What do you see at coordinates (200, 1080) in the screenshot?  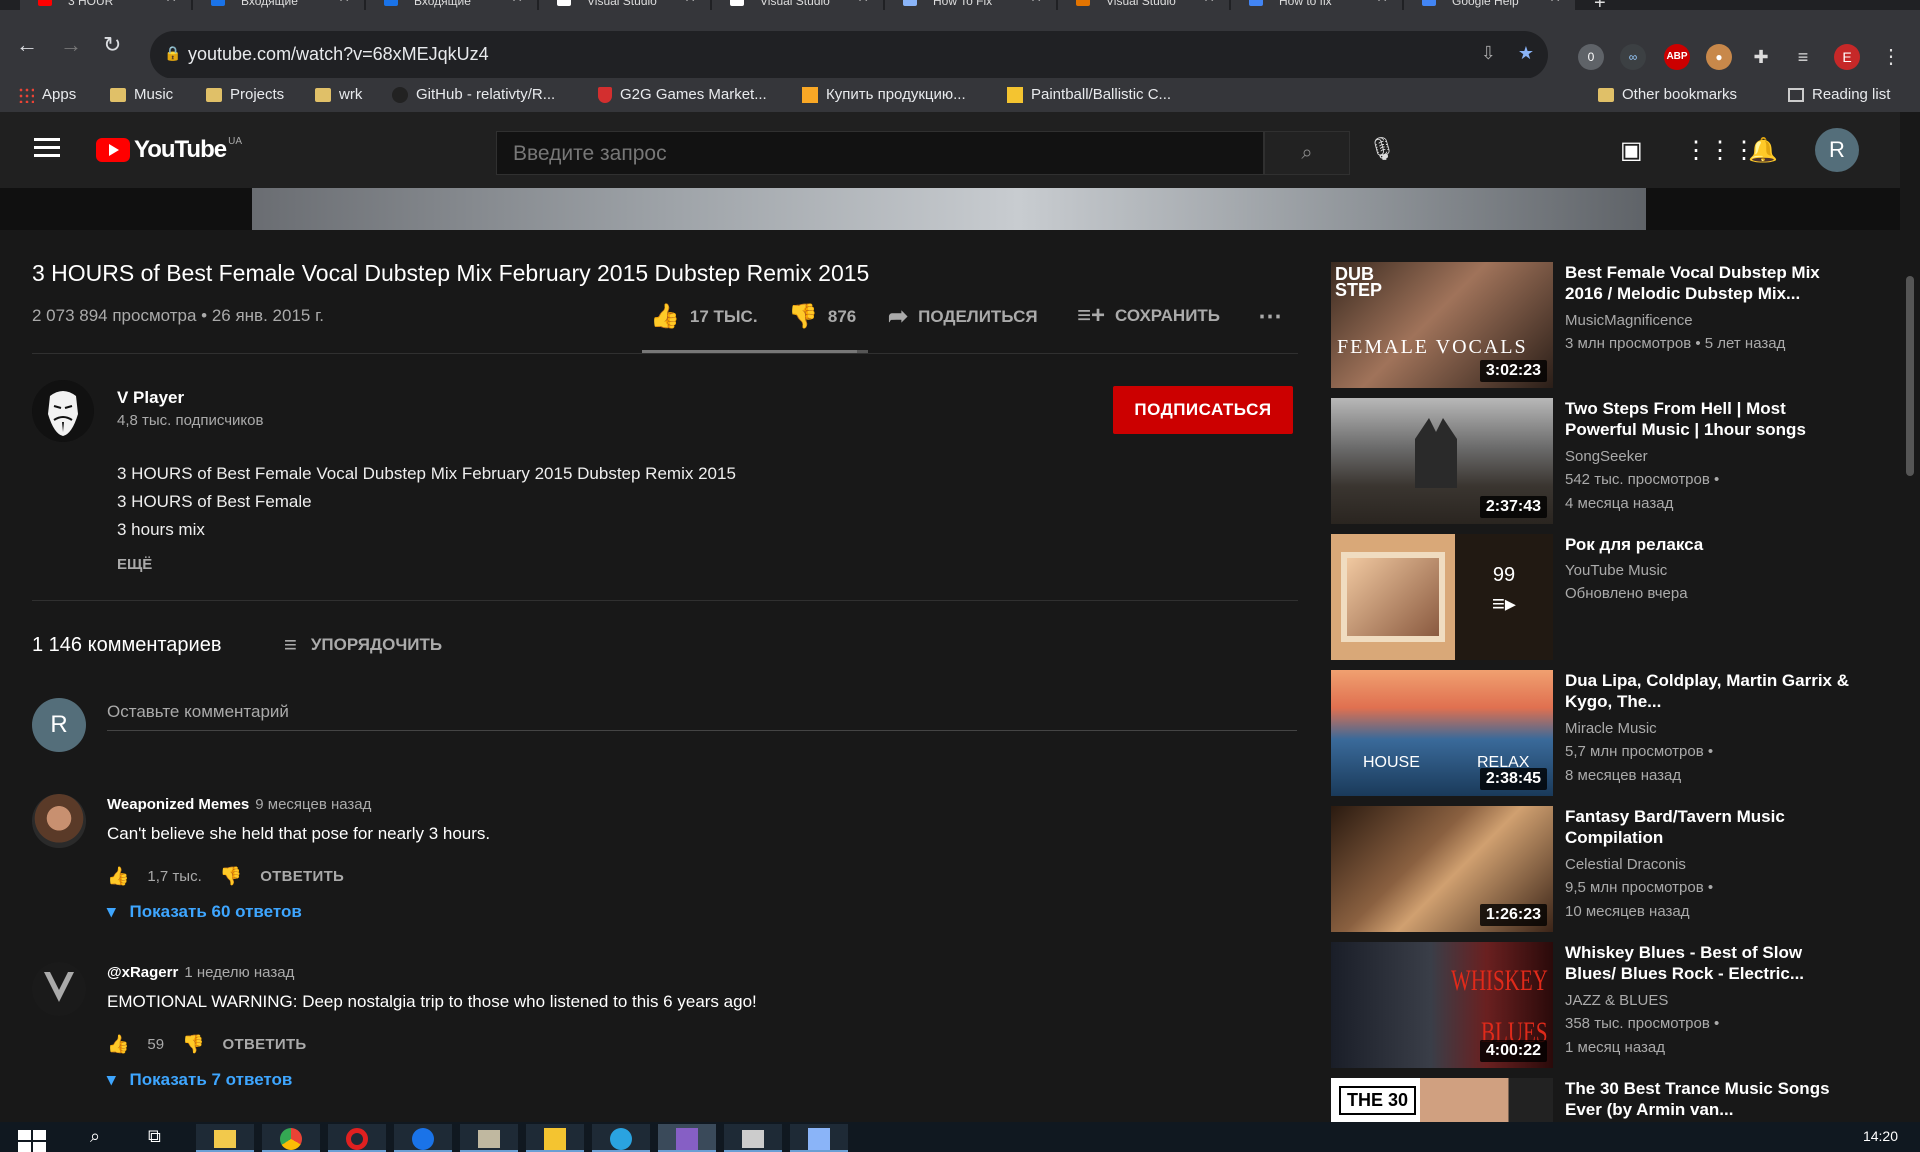 I see `show-replies-button: Показать 7 ответов` at bounding box center [200, 1080].